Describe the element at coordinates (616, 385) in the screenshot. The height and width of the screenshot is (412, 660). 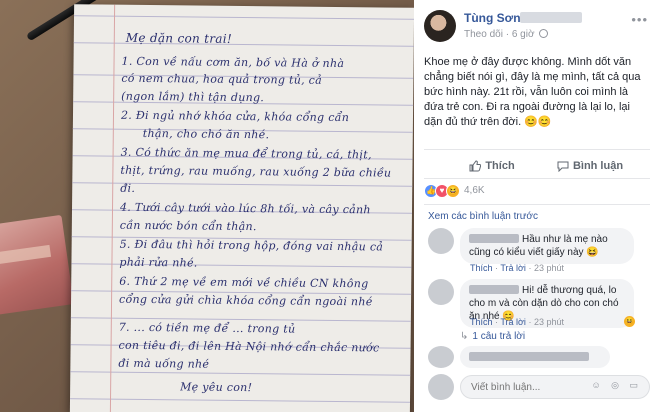
I see `input-emoji-icons: ☺ ◎ ▭` at that location.